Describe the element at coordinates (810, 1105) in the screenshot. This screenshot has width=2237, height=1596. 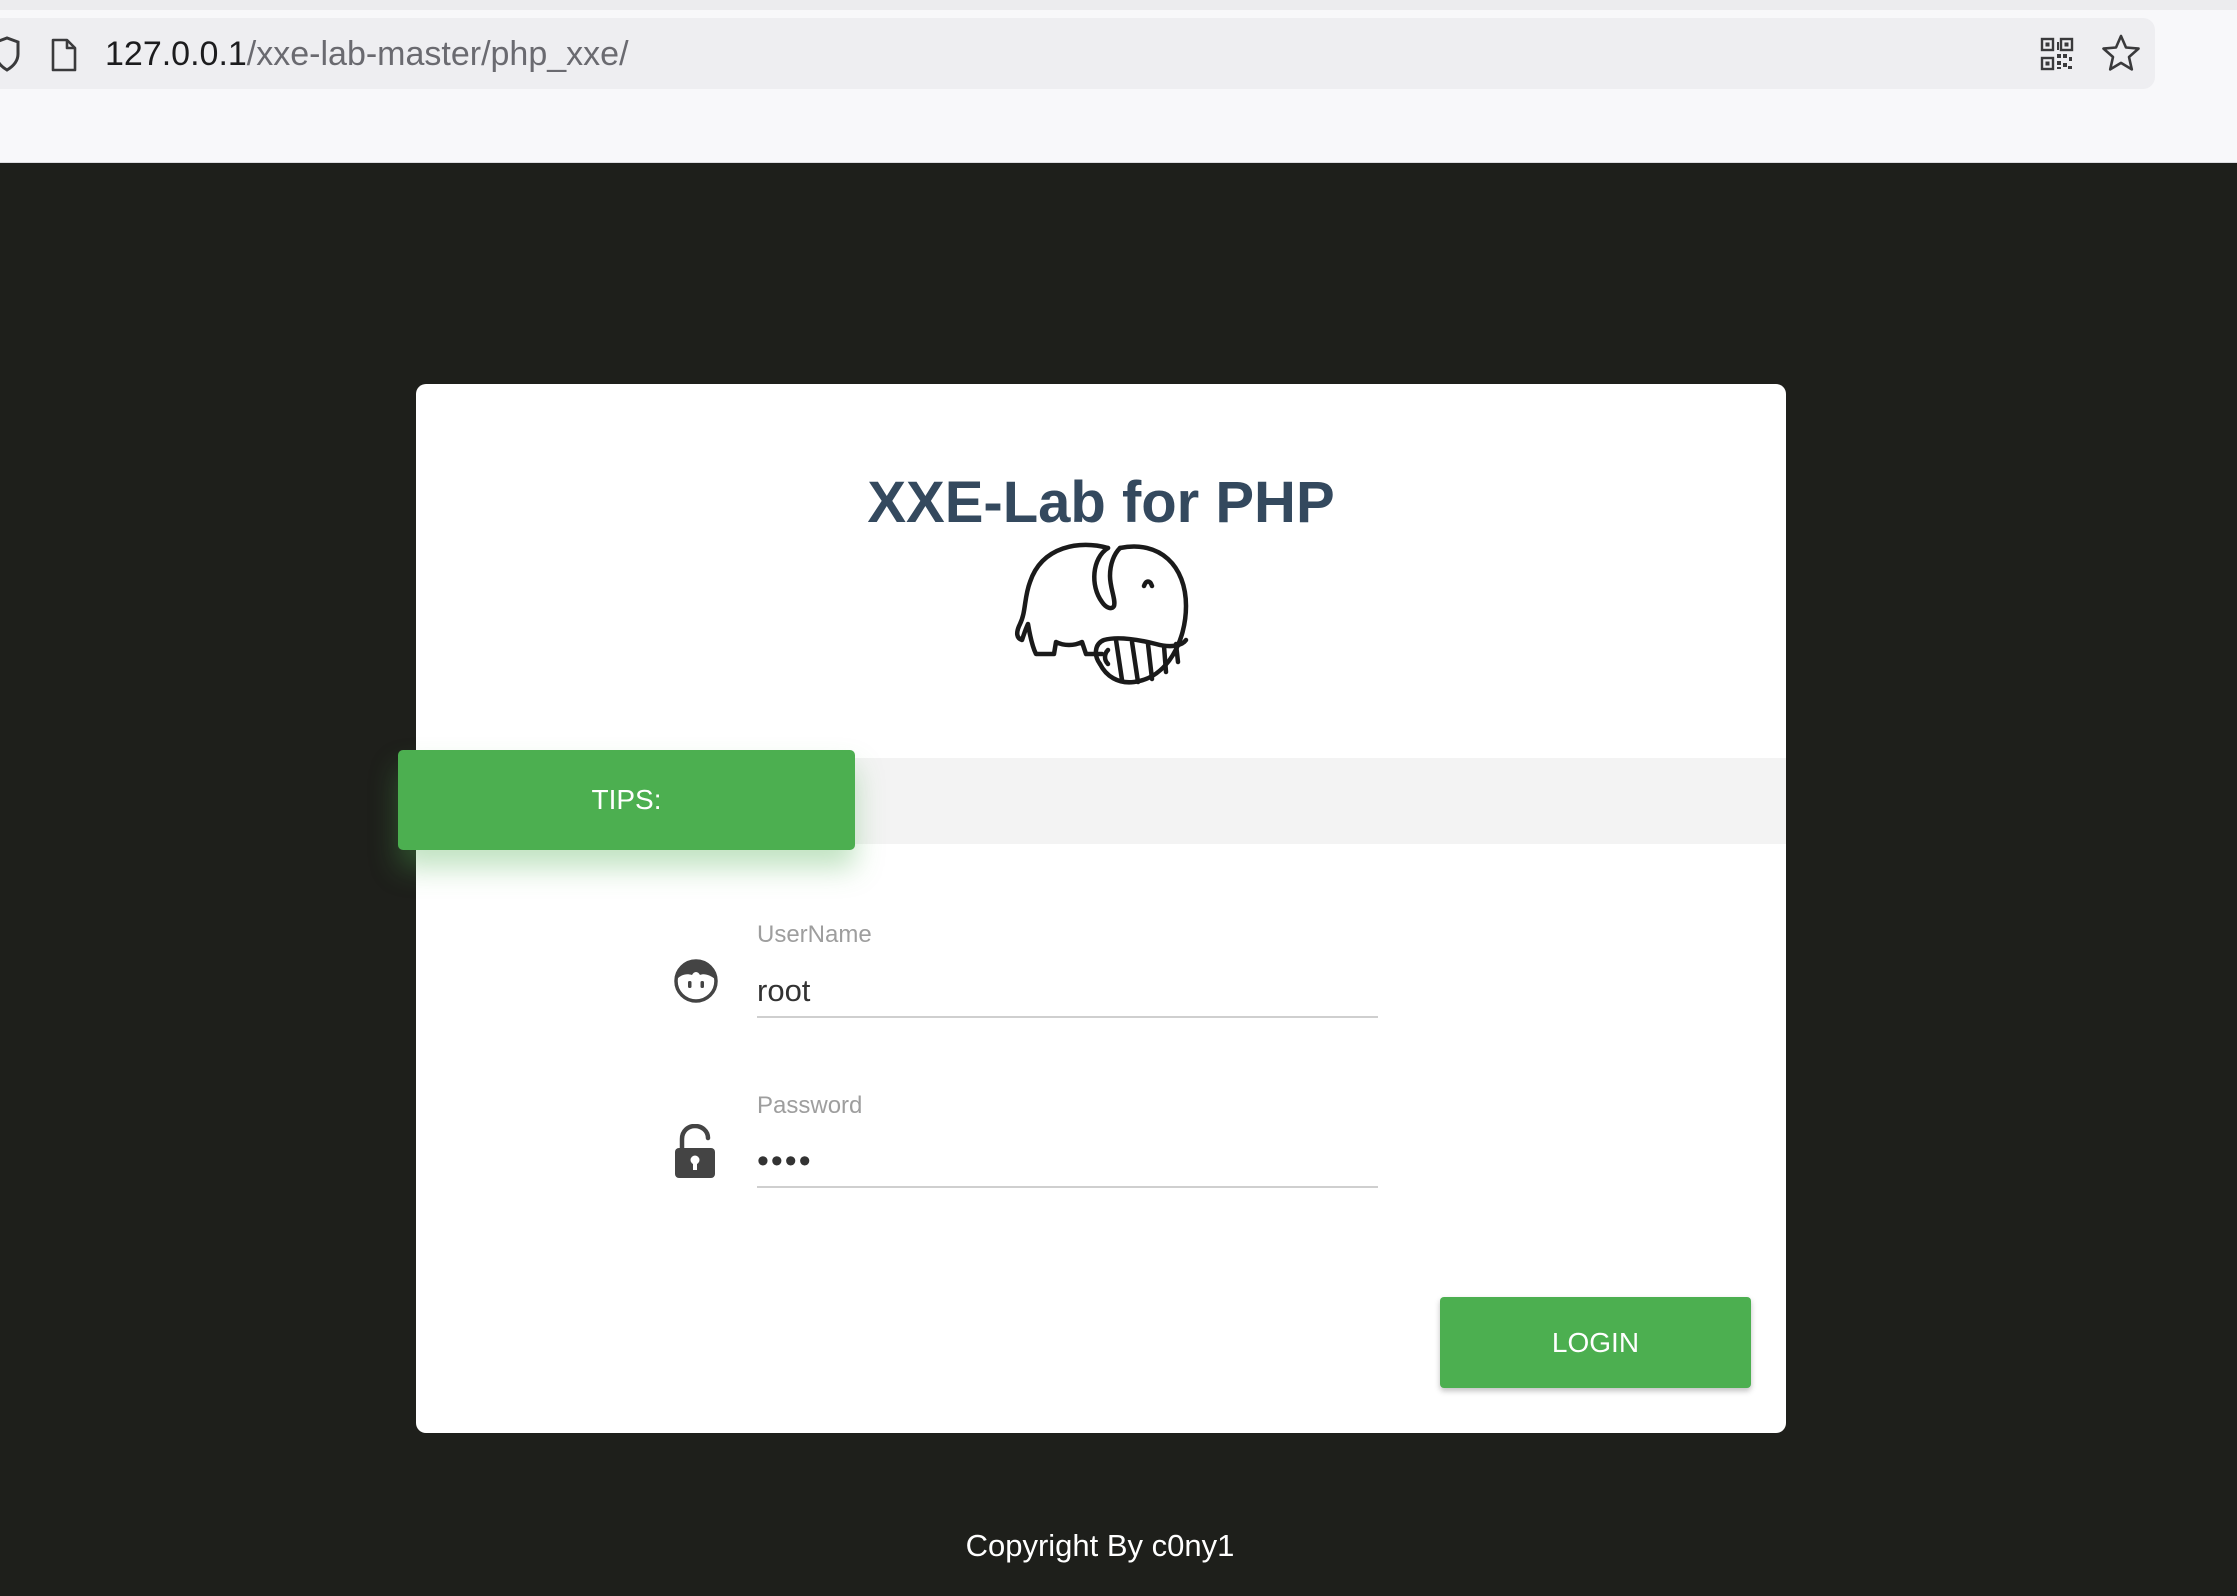
I see `password-label: Password` at that location.